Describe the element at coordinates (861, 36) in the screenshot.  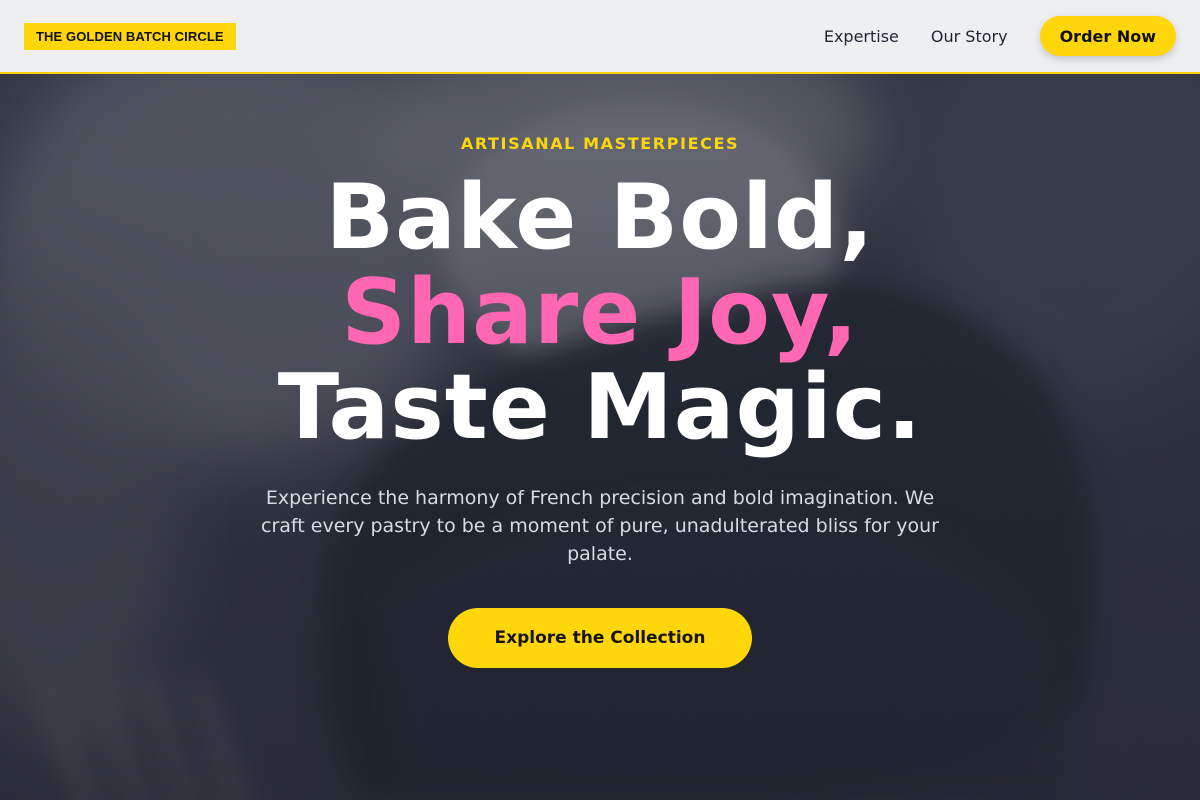
I see `nav-link-expertise: Expertise` at that location.